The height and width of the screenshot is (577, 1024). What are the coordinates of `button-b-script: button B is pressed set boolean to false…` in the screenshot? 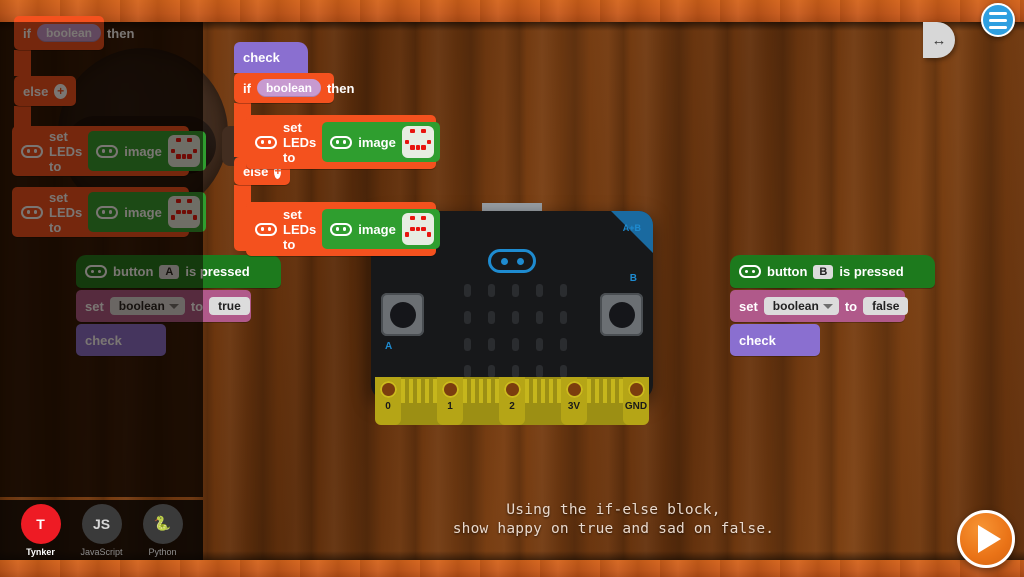 It's located at (832, 305).